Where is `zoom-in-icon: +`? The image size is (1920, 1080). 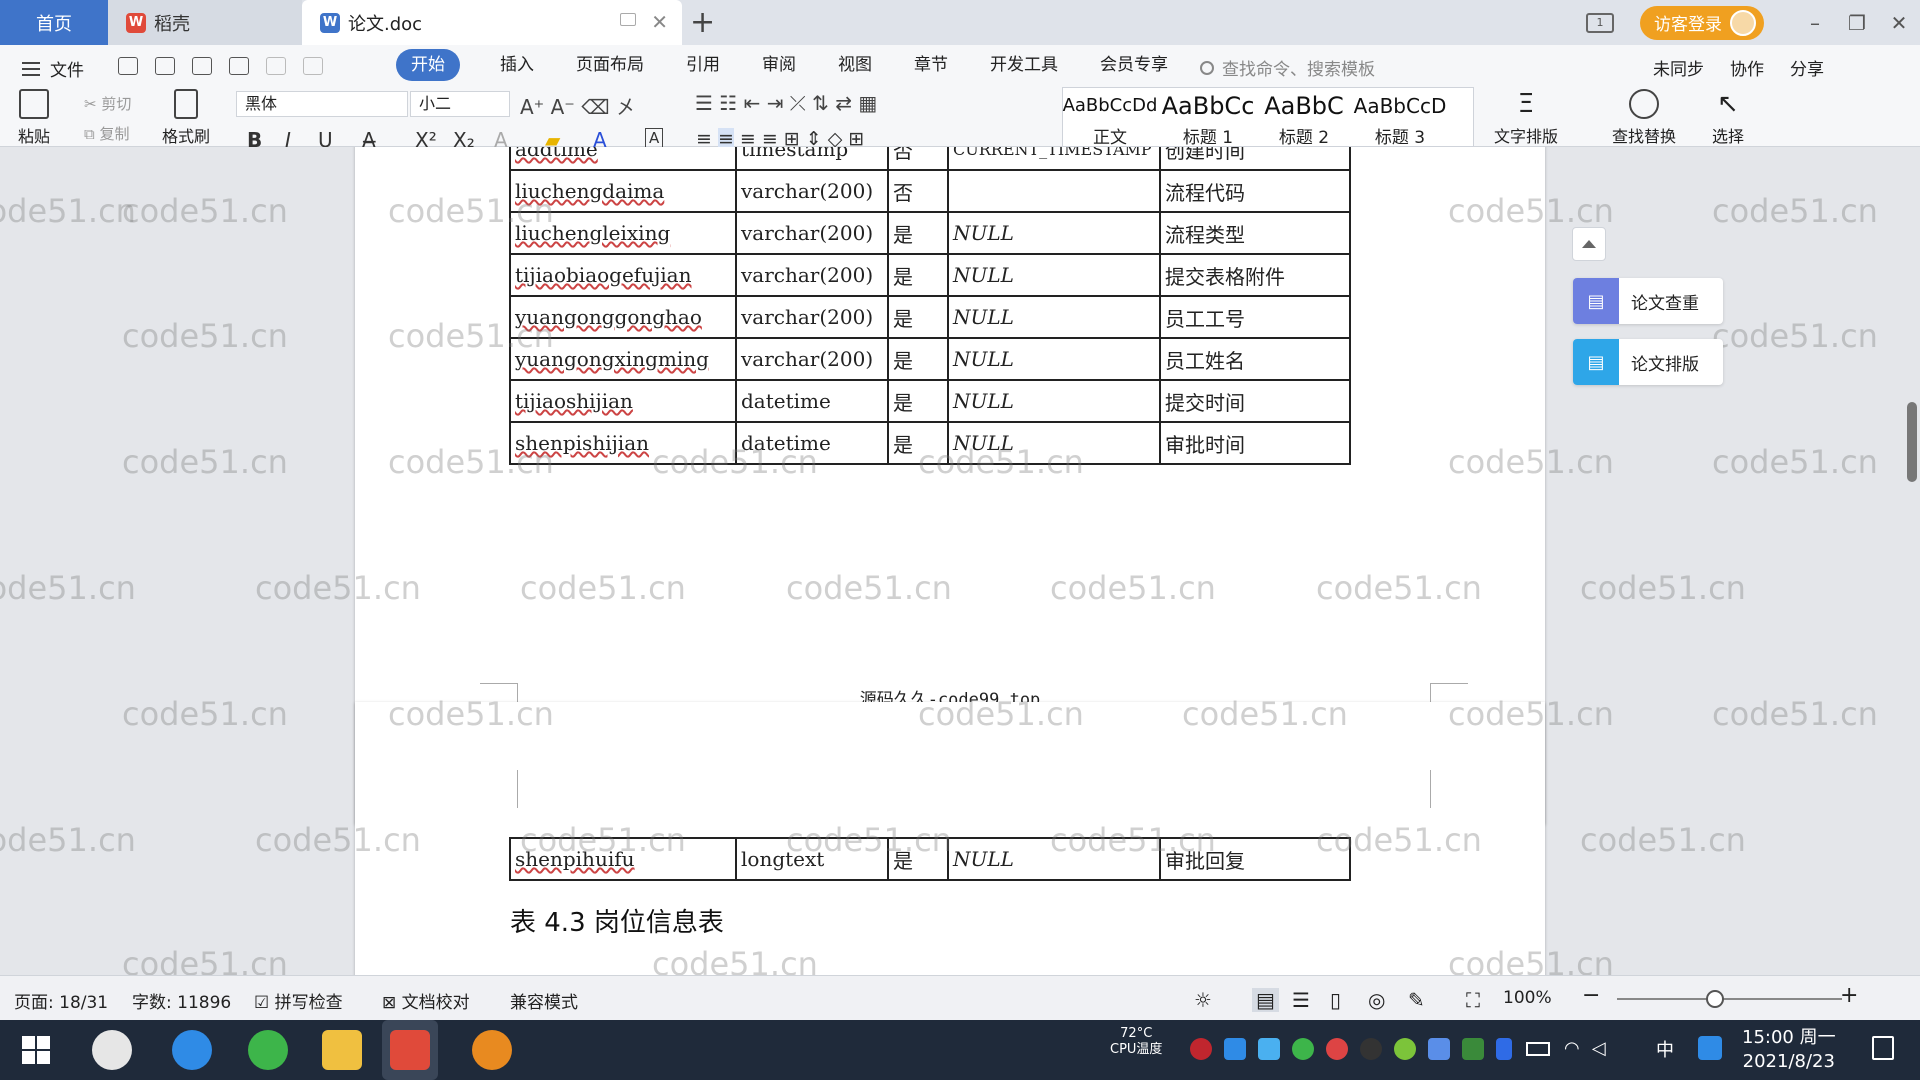
zoom-in-icon: + is located at coordinates (1849, 995).